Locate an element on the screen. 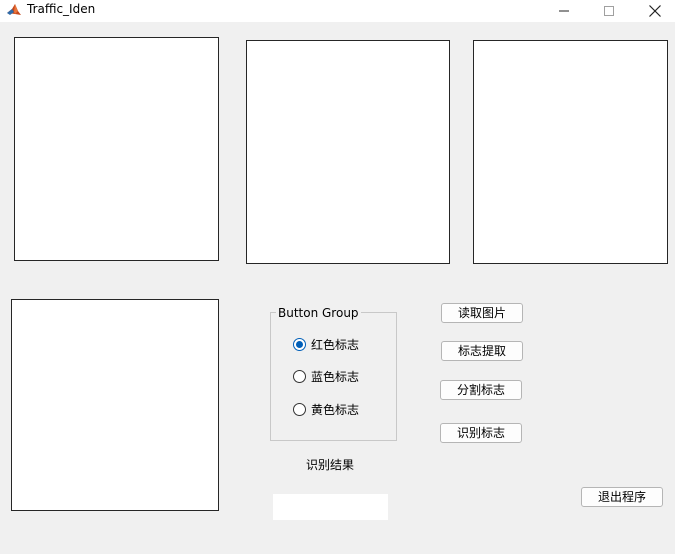 The height and width of the screenshot is (554, 675). matlab-icon is located at coordinates (14, 9).